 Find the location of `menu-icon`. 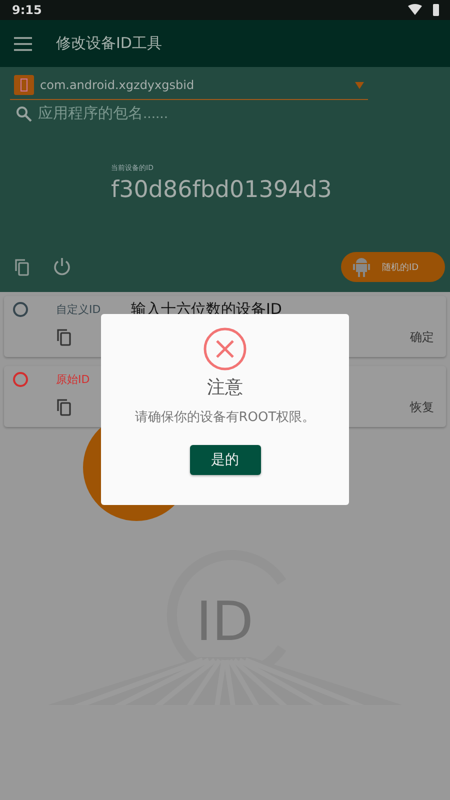

menu-icon is located at coordinates (23, 43).